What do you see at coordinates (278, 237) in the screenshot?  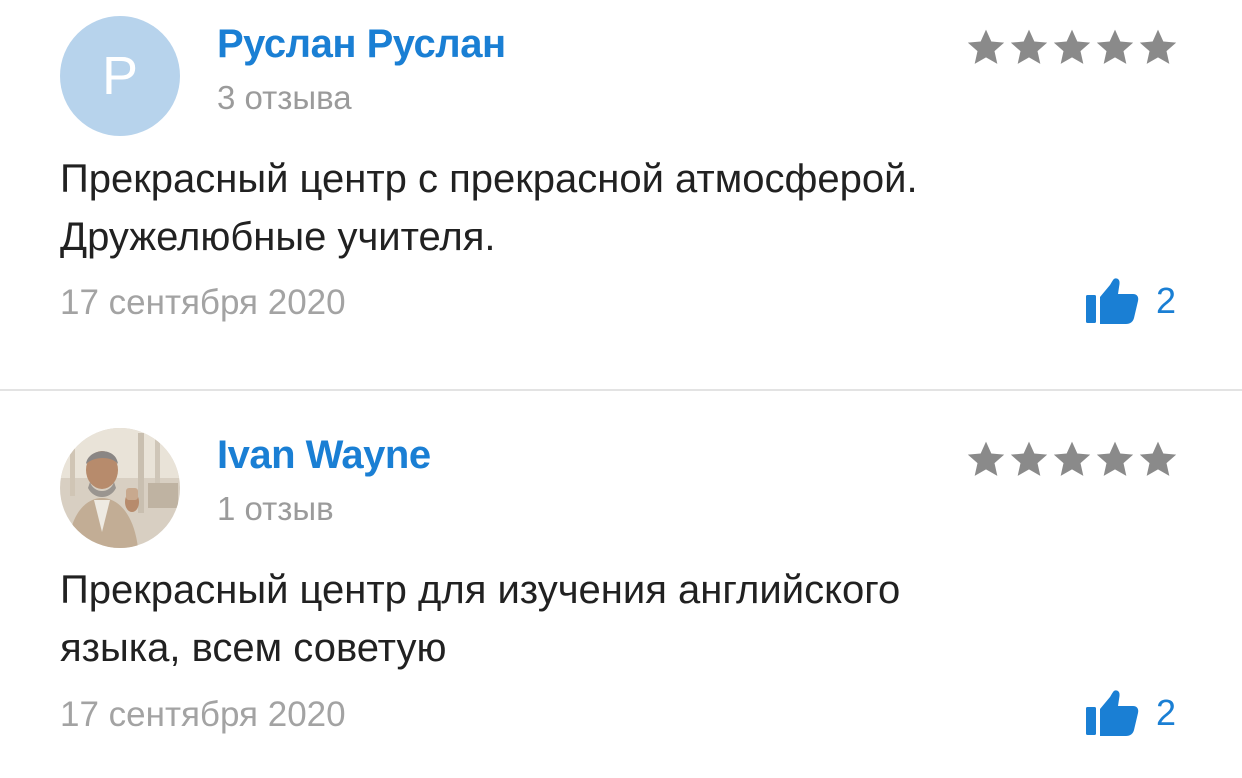 I see `review-text-line: Дружелюбные учителя.` at bounding box center [278, 237].